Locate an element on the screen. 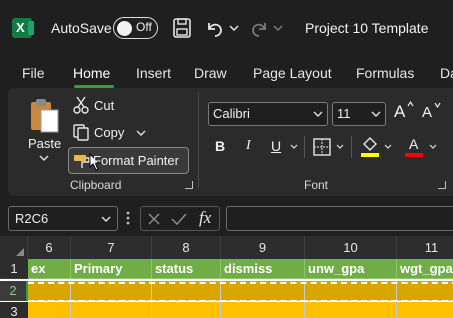 The height and width of the screenshot is (318, 453). more-options-icon is located at coordinates (128, 218).